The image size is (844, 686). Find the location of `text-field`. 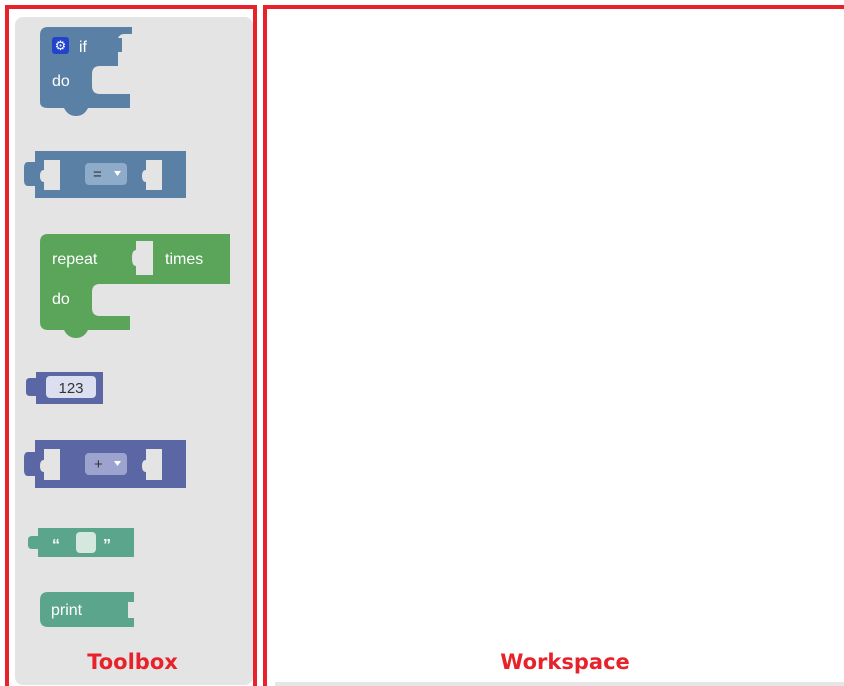

text-field is located at coordinates (86, 542).